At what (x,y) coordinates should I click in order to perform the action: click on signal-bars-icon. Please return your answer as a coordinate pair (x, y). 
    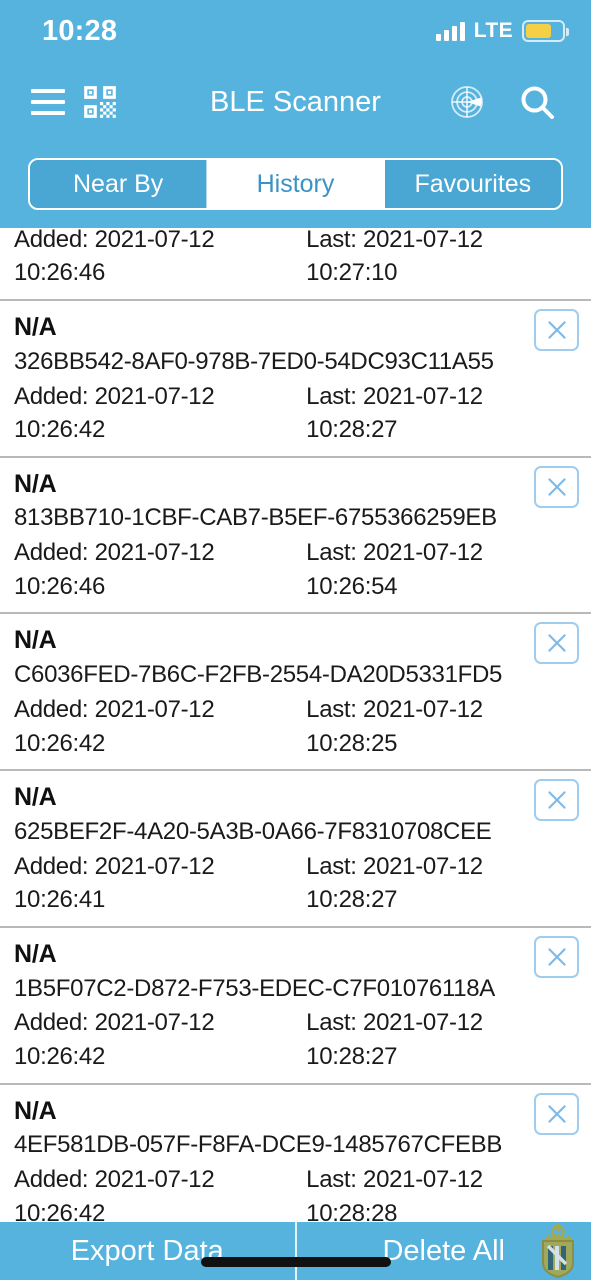
    Looking at the image, I should click on (450, 31).